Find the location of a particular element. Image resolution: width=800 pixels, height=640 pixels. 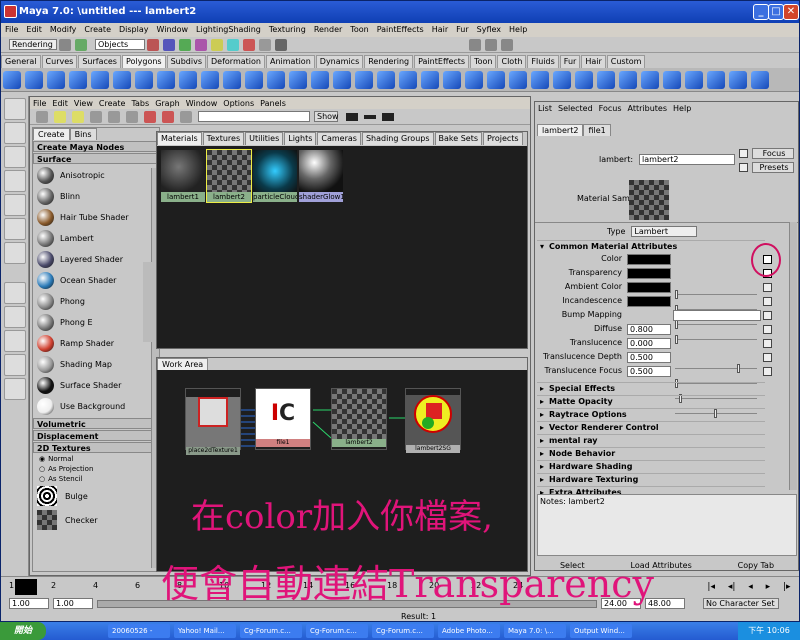

hypershade-menu-panels: Panels is located at coordinates (273, 103).